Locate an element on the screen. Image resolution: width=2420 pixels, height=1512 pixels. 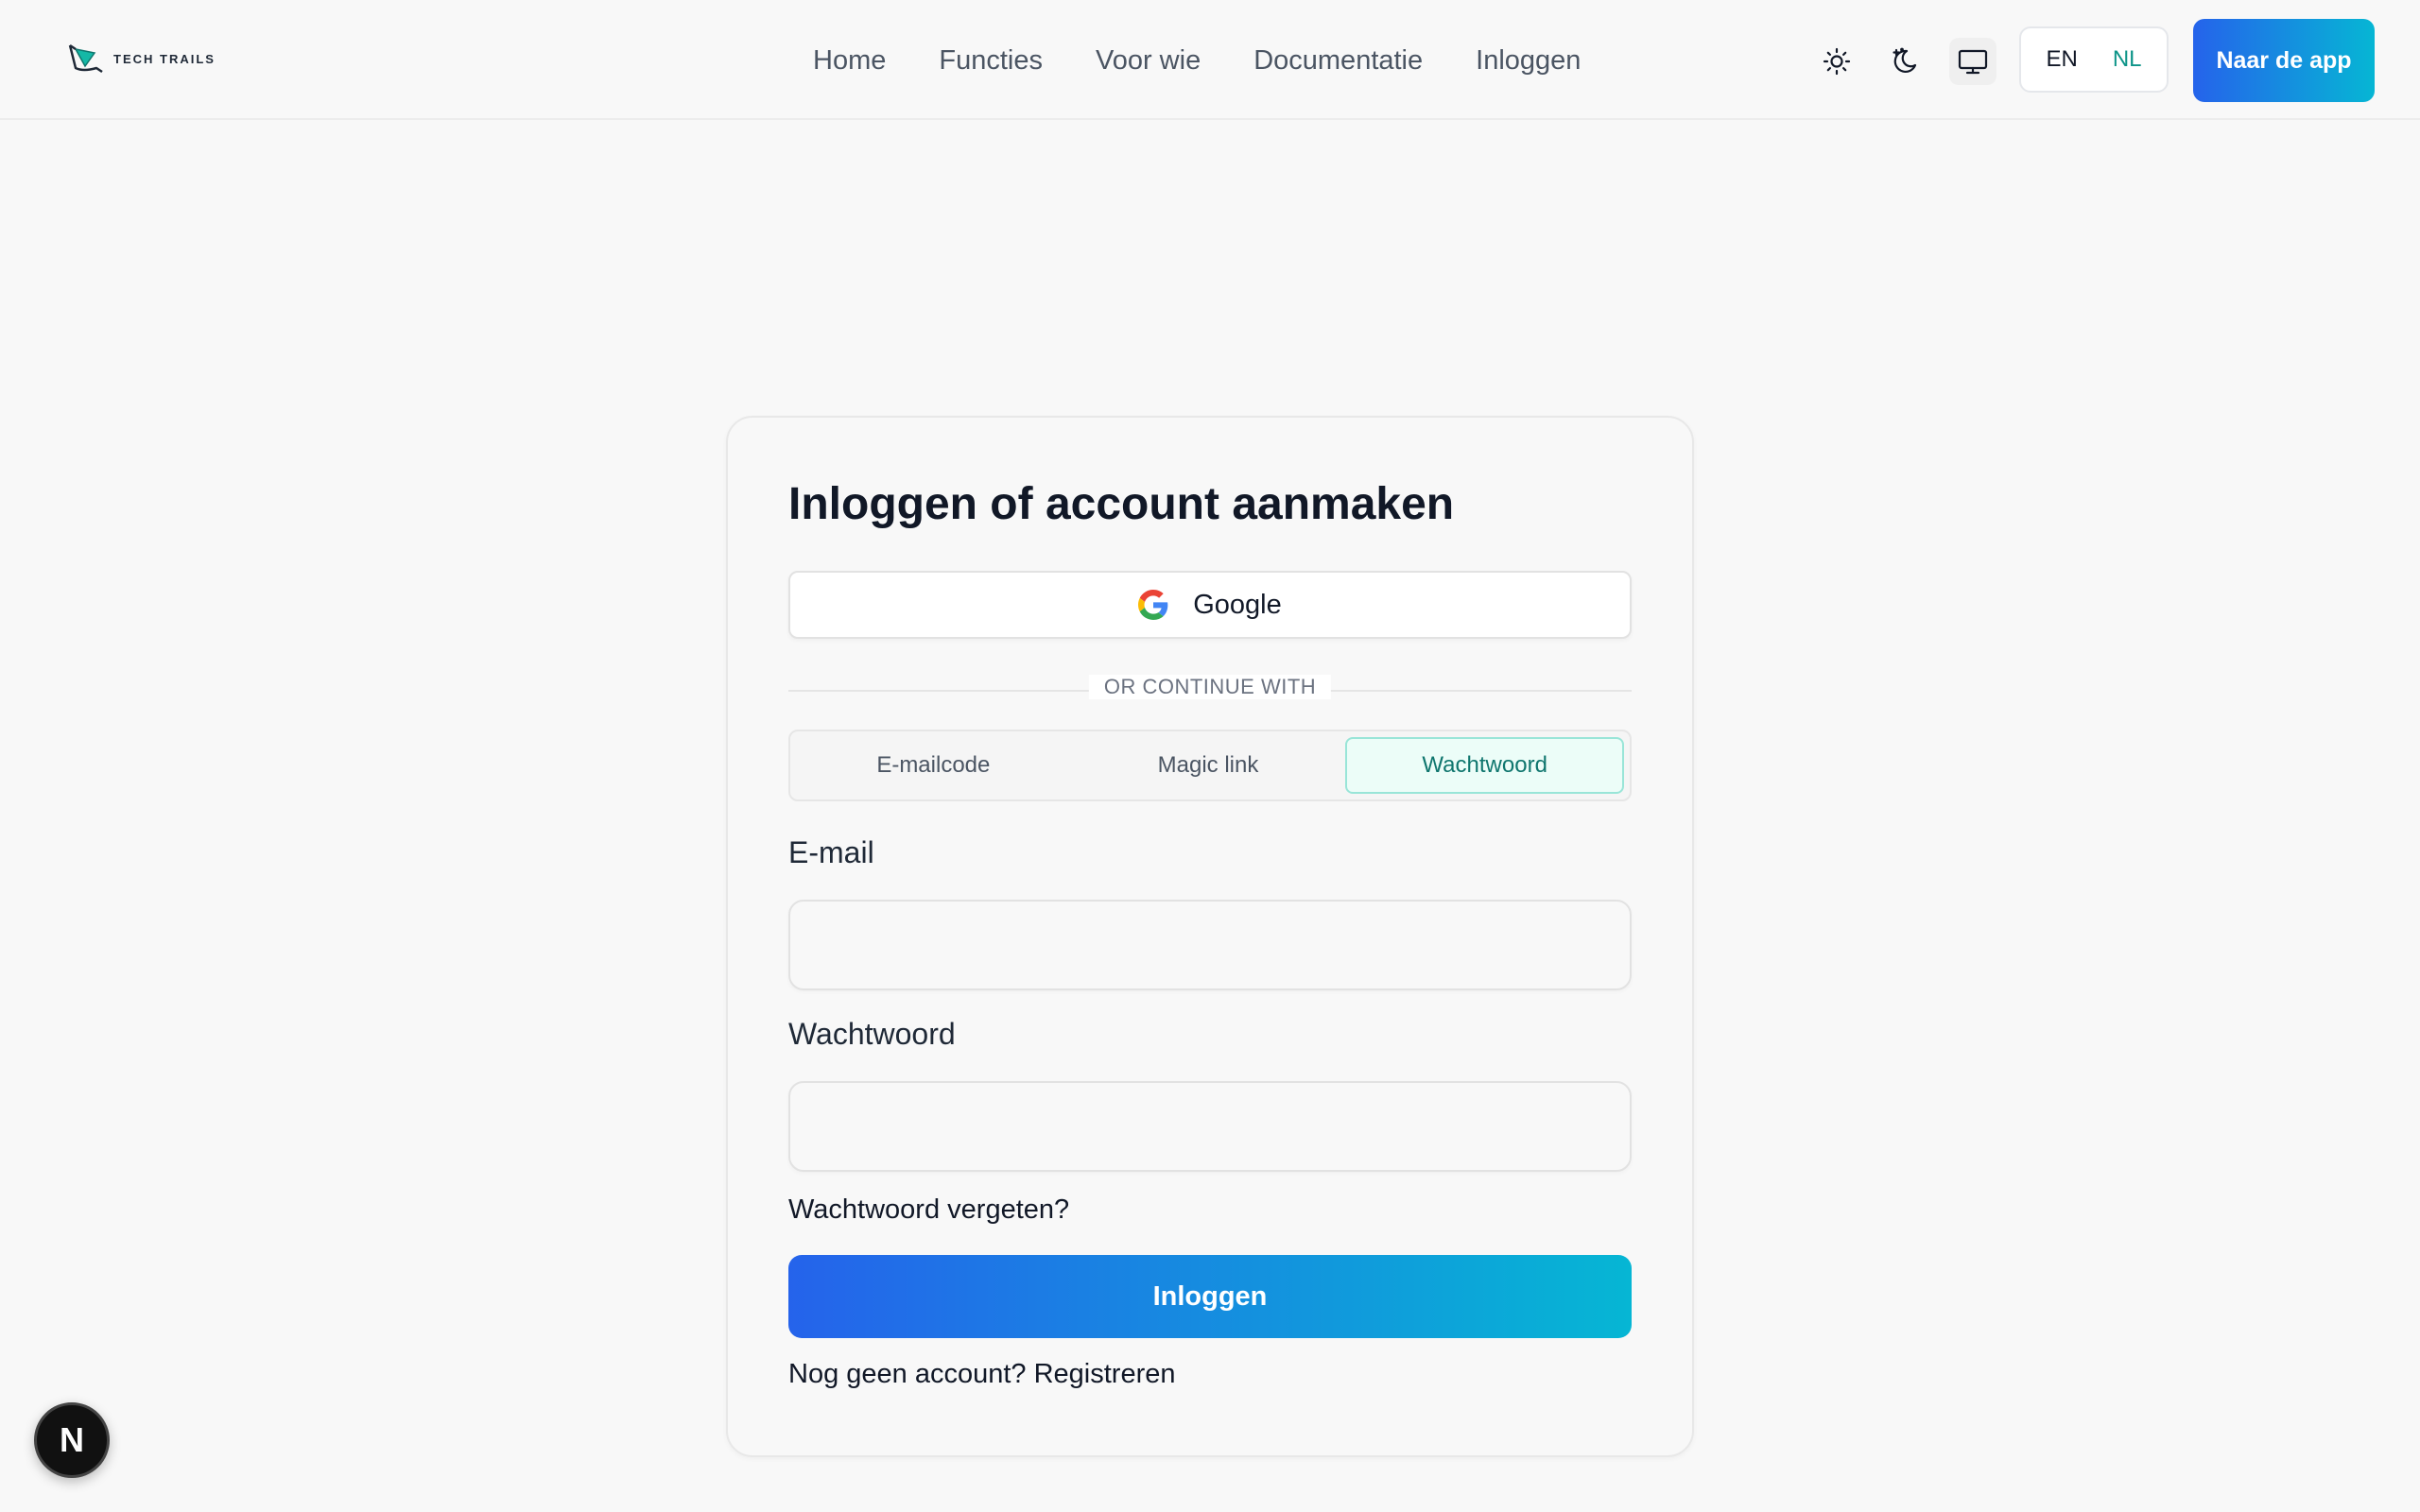
google-signin-button: Google is located at coordinates (1210, 605).